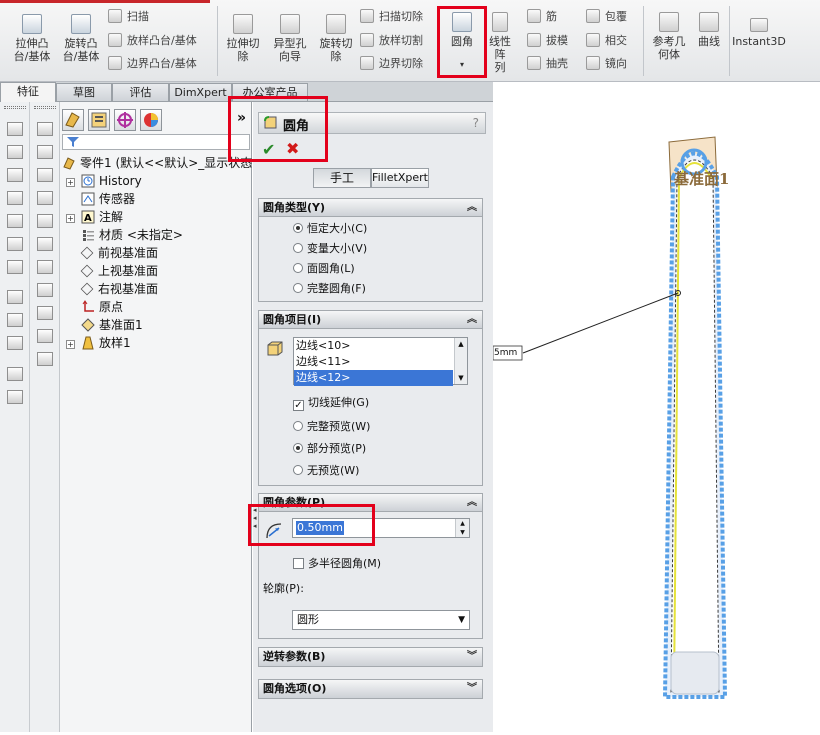  What do you see at coordinates (152, 64) in the screenshot?
I see `boundary-boss-button: 边界凸台/基体` at bounding box center [152, 64].